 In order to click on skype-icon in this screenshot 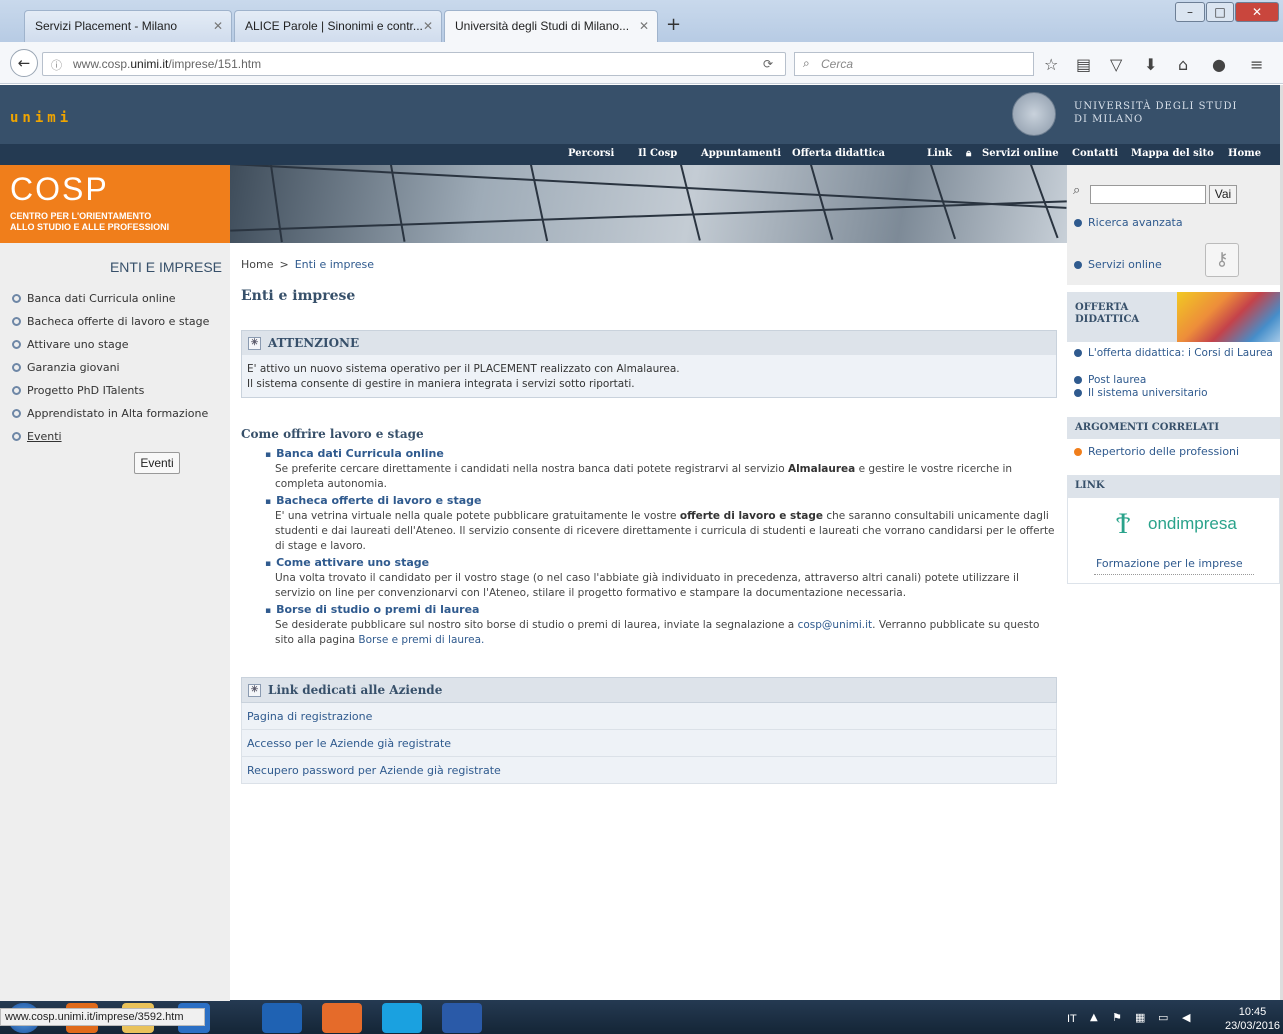, I will do `click(402, 1018)`.